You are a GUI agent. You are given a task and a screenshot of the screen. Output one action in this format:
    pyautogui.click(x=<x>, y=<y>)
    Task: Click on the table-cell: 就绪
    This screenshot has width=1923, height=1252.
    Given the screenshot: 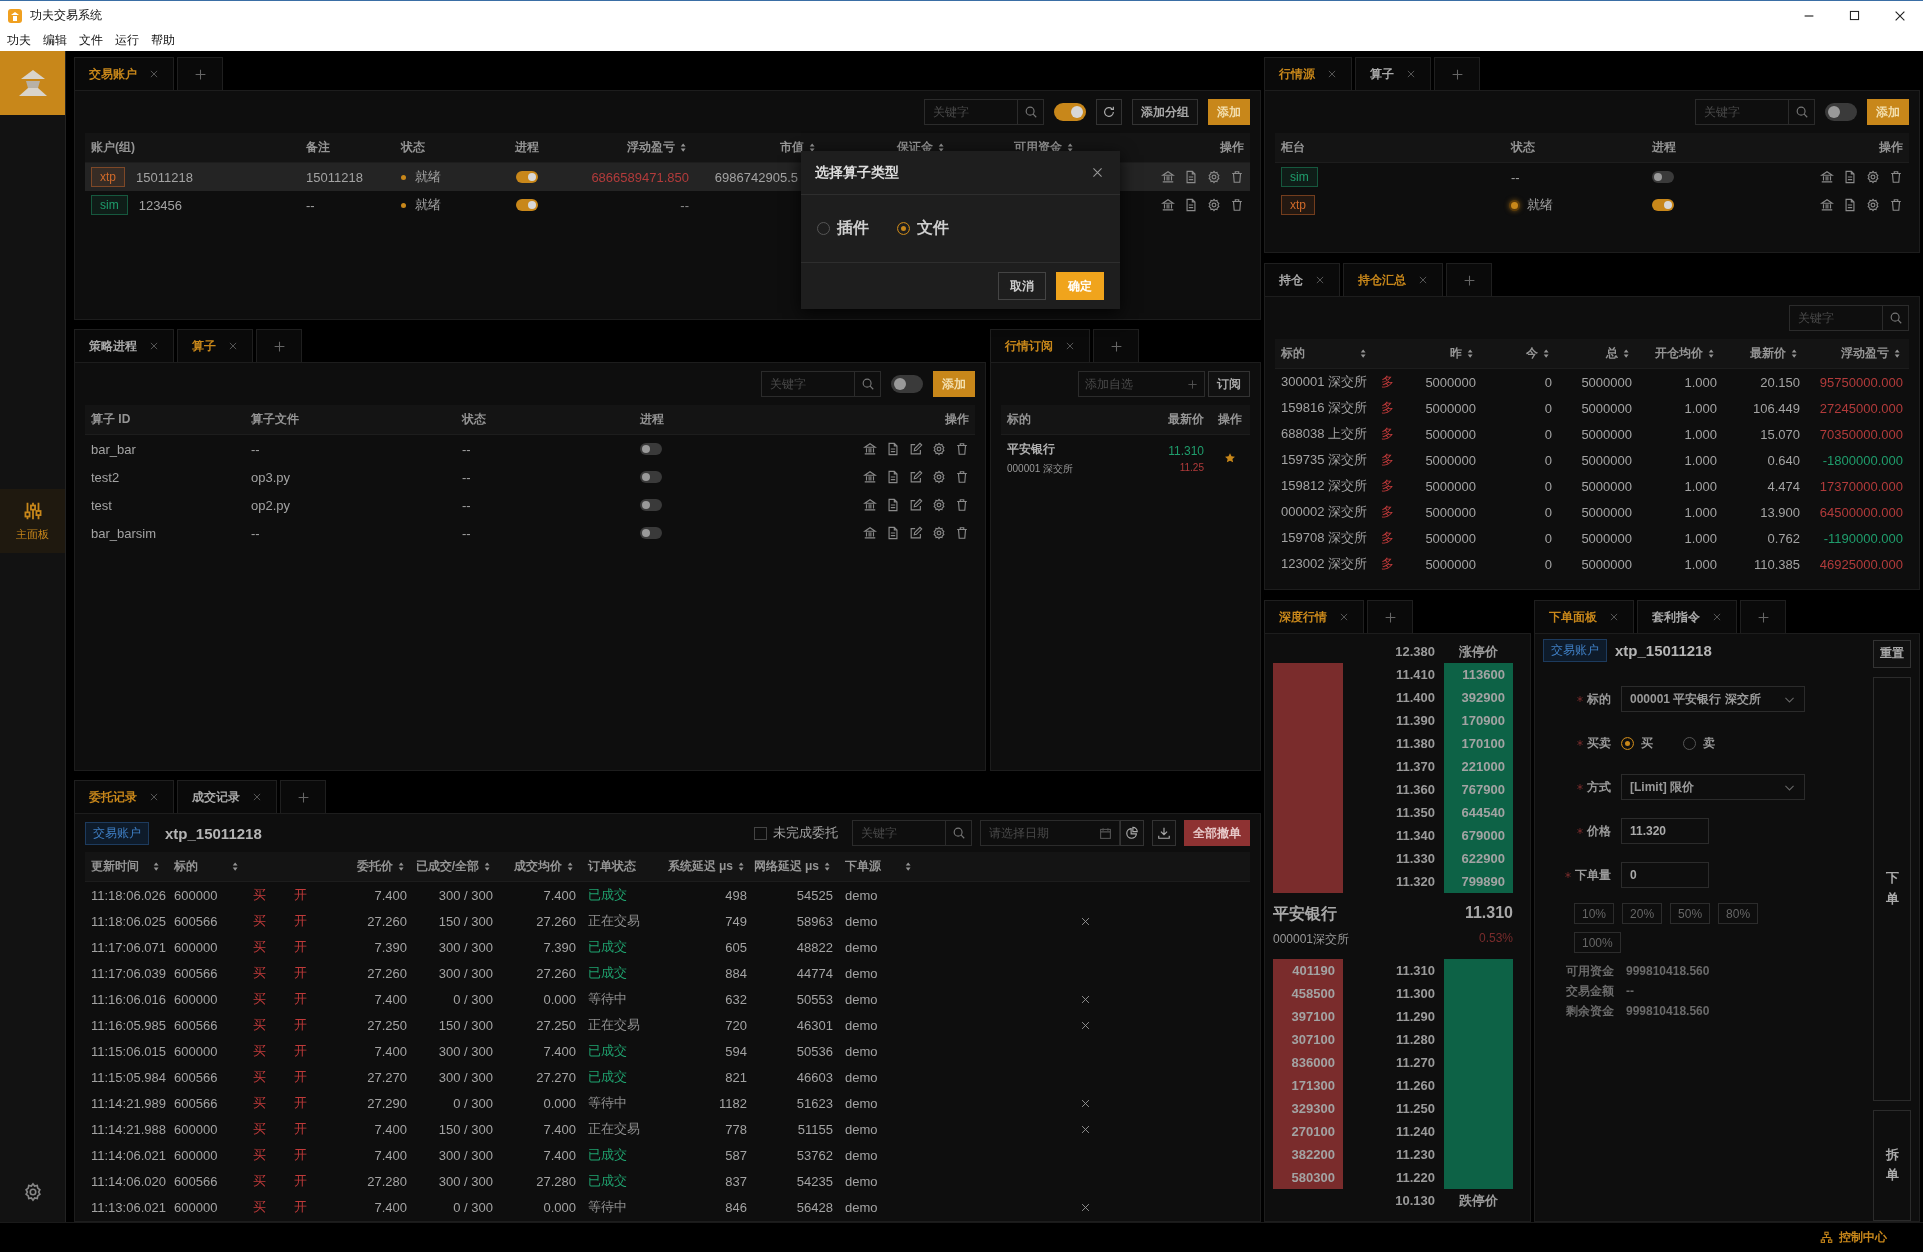 What is the action you would take?
    pyautogui.click(x=428, y=205)
    